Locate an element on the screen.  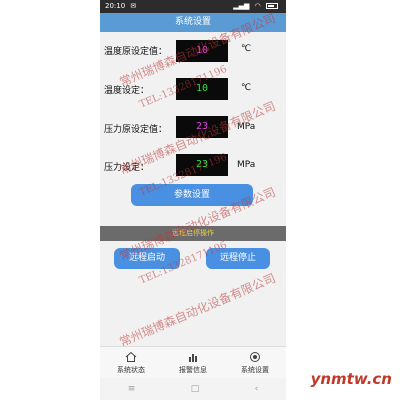
settings-icon is located at coordinates (255, 356).